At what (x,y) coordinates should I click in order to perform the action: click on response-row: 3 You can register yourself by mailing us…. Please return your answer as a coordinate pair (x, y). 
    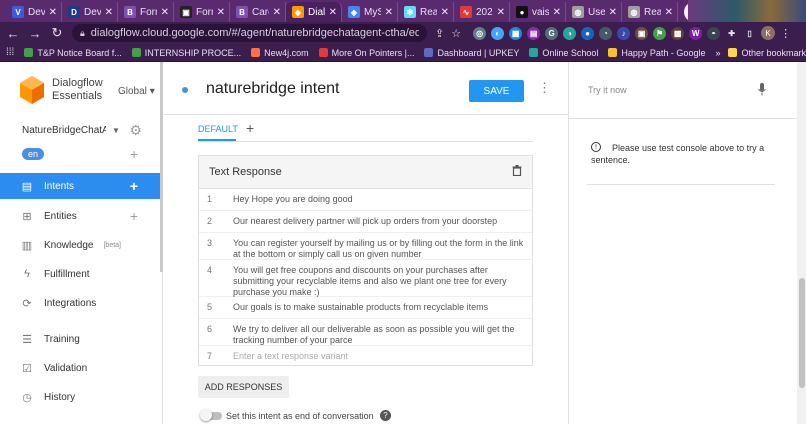
    Looking at the image, I should click on (365, 246).